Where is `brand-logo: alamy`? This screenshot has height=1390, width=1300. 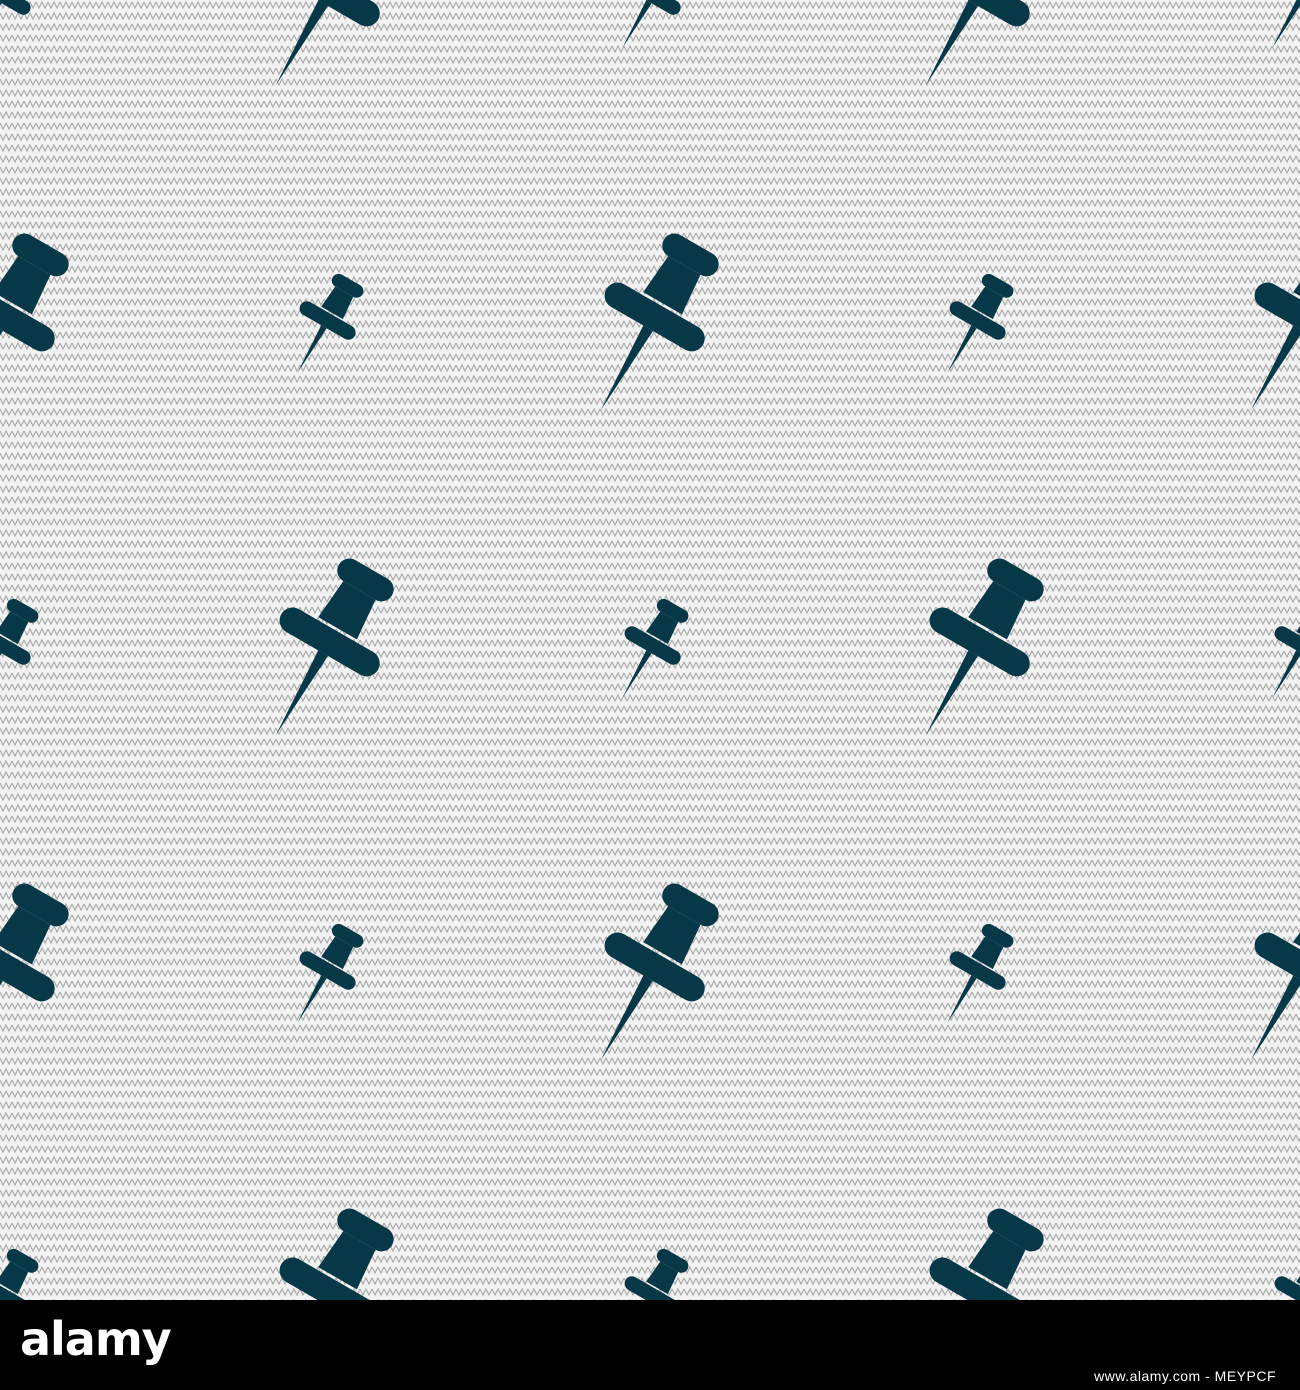
brand-logo: alamy is located at coordinates (96, 1339).